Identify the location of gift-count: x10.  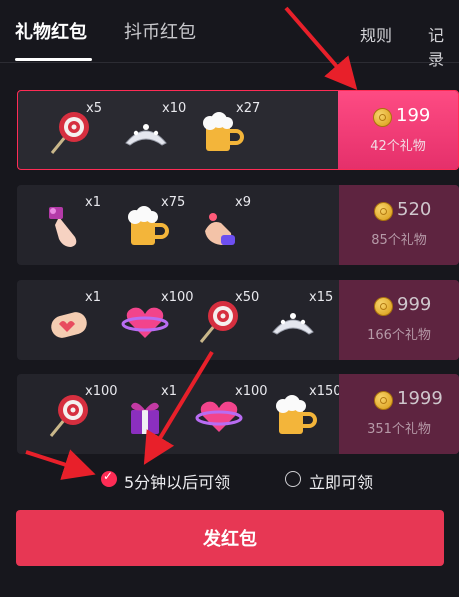
(174, 108).